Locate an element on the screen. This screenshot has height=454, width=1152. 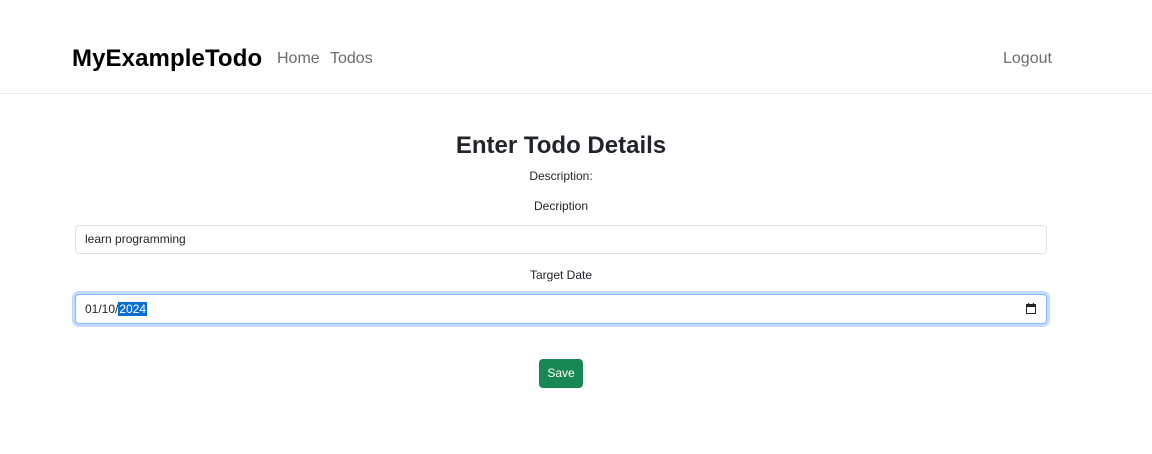
description-input-value: learn programming is located at coordinates (135, 239).